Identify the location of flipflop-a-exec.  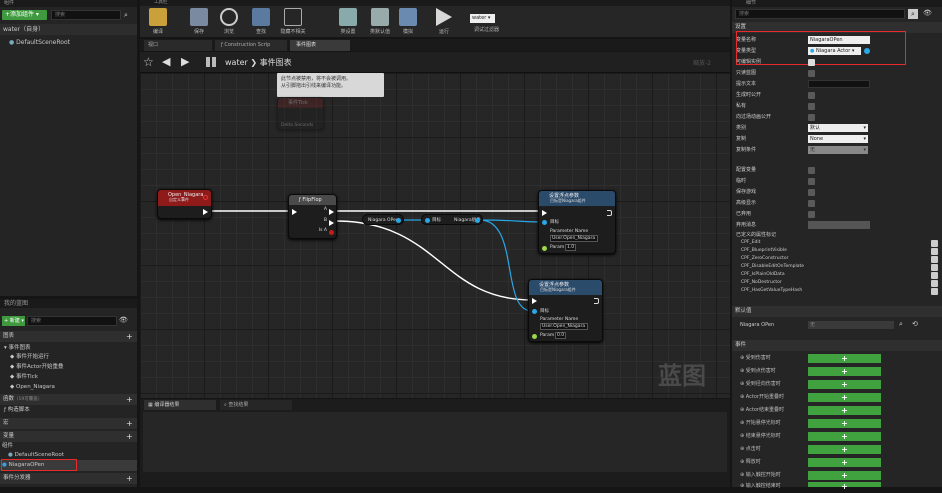
(331, 212).